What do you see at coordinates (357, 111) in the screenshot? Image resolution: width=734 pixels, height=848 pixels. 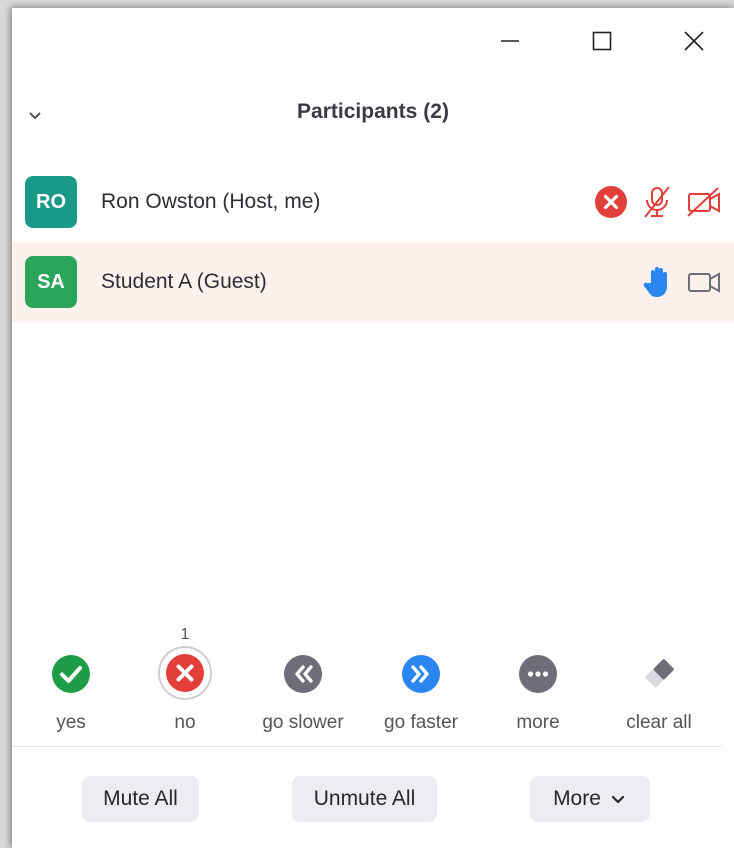 I see `panel-title-label: Participants` at bounding box center [357, 111].